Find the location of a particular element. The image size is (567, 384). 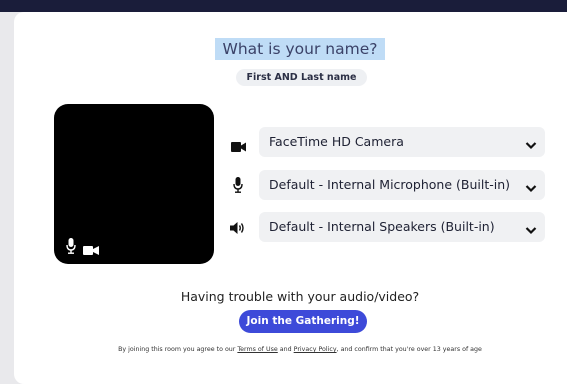

name-prompt-title: What is your name? is located at coordinates (300, 49).